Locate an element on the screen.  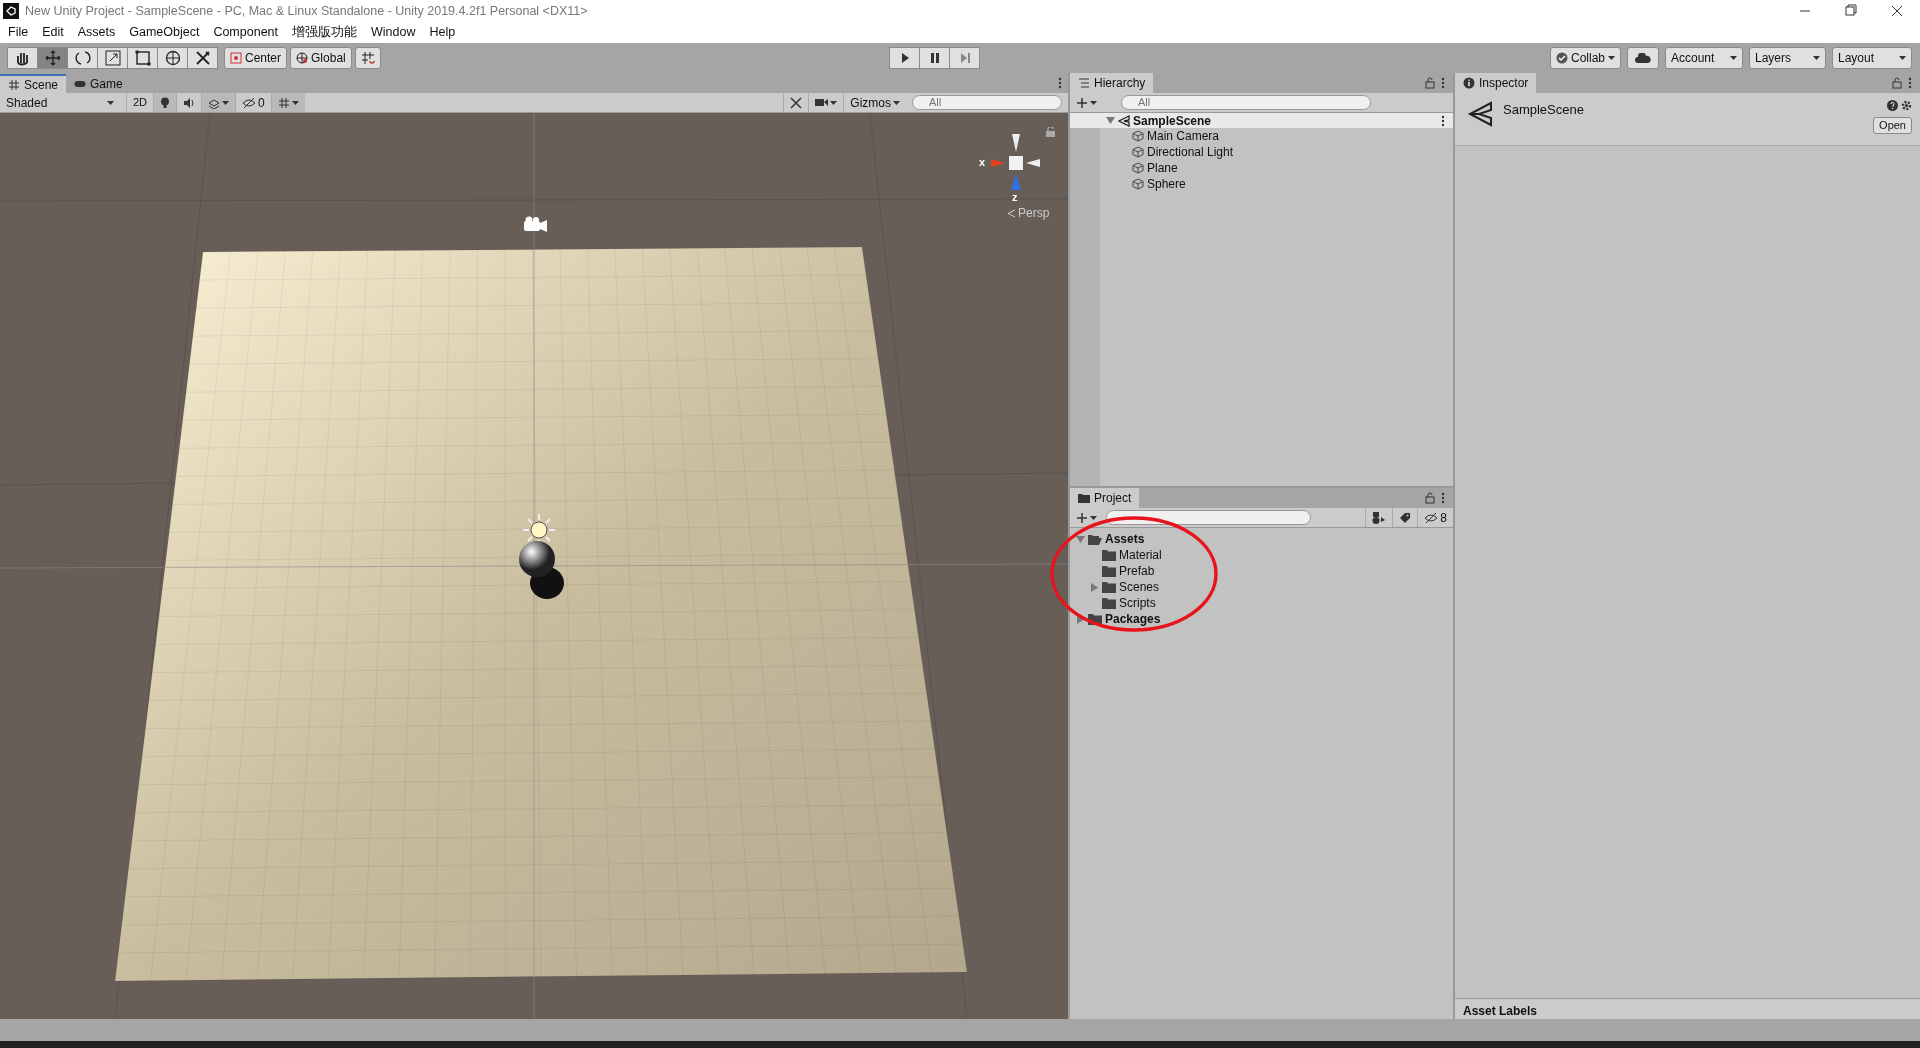
window-title: New Unity Project - SampleScene - PC, Mac & Linux Standalone - Unity 2019.4.2f1 Personal <DX11> is located at coordinates (307, 11).